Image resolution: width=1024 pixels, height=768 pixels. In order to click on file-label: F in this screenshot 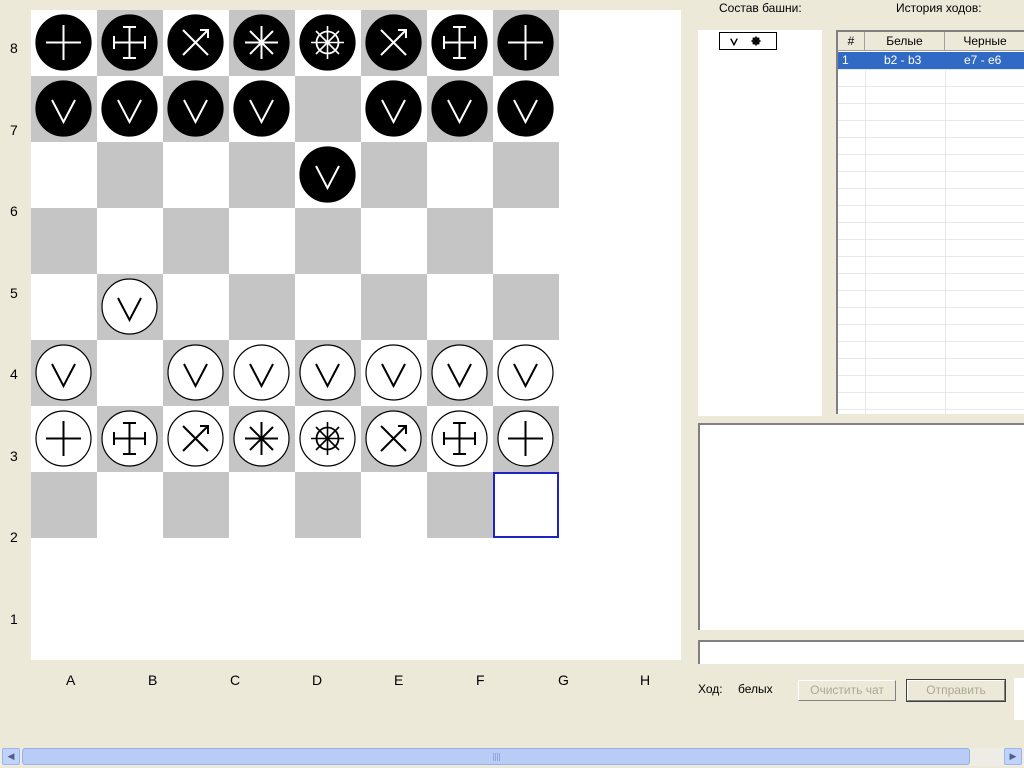, I will do `click(480, 680)`.